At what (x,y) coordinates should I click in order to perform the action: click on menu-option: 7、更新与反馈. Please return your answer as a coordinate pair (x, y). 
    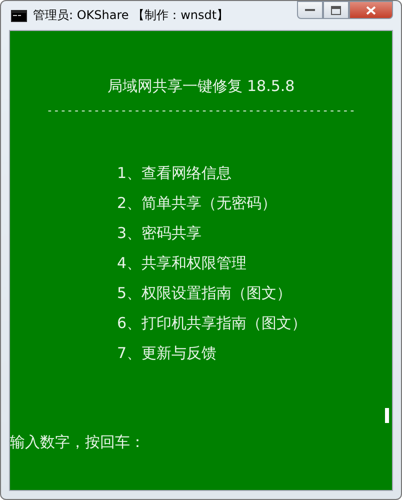
    Looking at the image, I should click on (254, 353).